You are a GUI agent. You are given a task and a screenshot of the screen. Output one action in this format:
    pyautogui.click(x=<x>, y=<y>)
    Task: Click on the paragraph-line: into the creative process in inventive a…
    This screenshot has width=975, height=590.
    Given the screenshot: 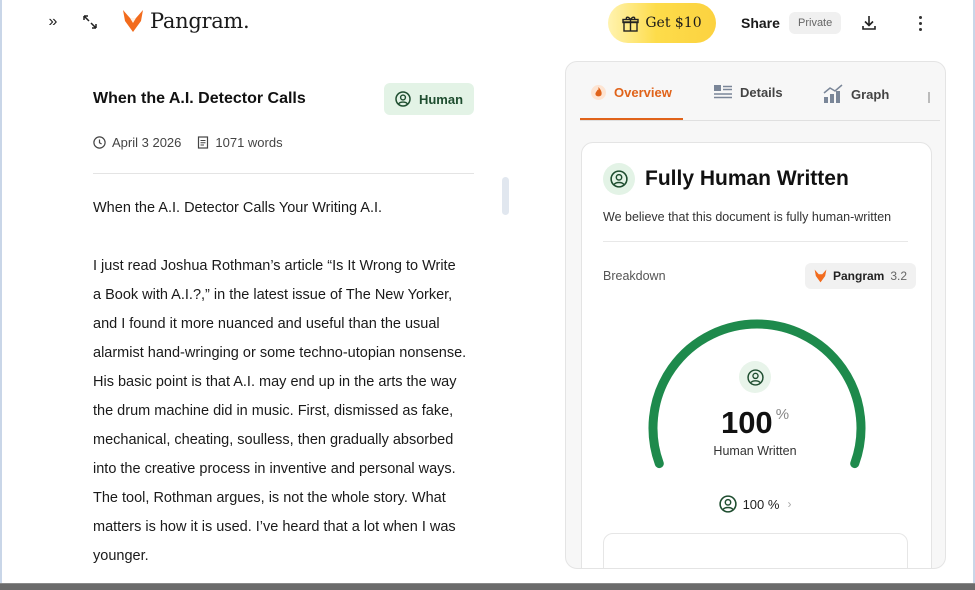 What is the action you would take?
    pyautogui.click(x=274, y=469)
    